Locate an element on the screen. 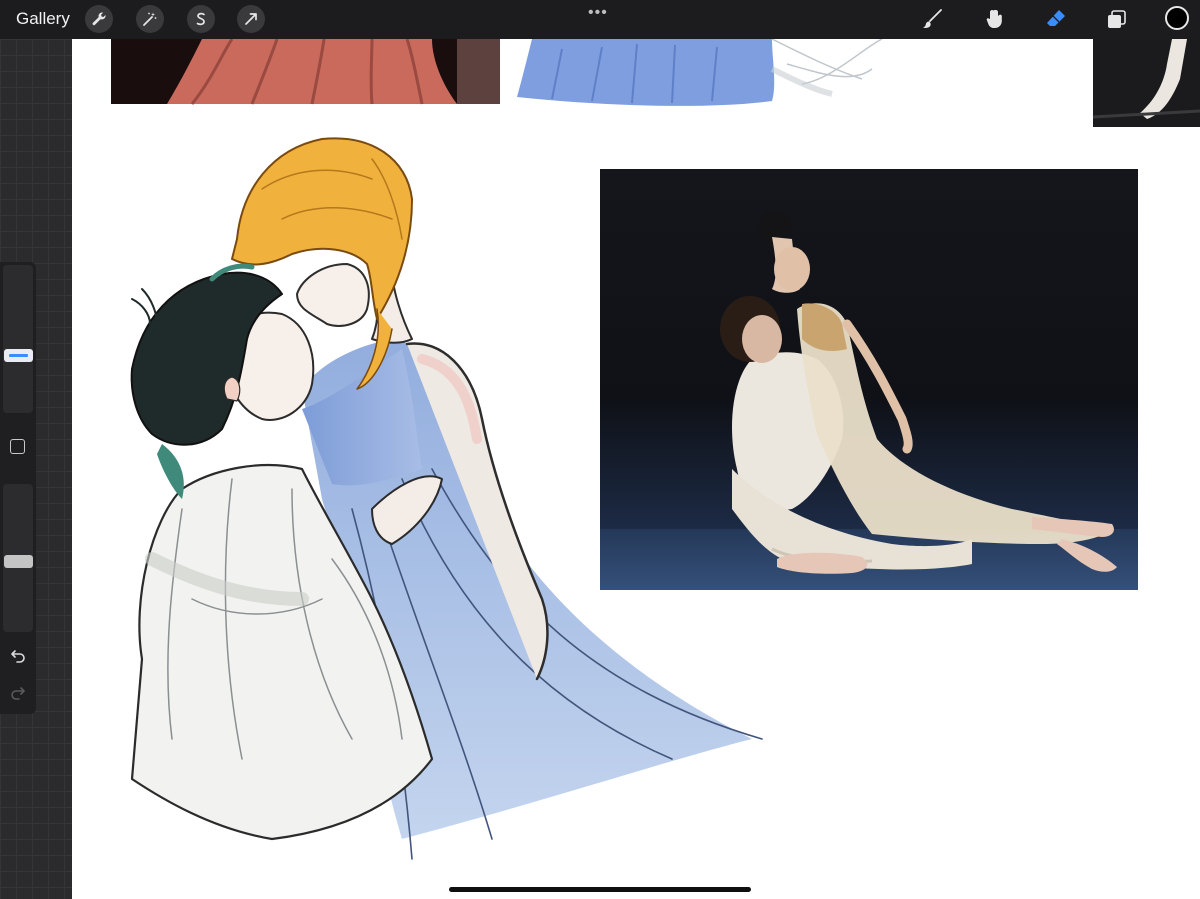 The width and height of the screenshot is (1200, 899). gallery-button: Gallery is located at coordinates (43, 19).